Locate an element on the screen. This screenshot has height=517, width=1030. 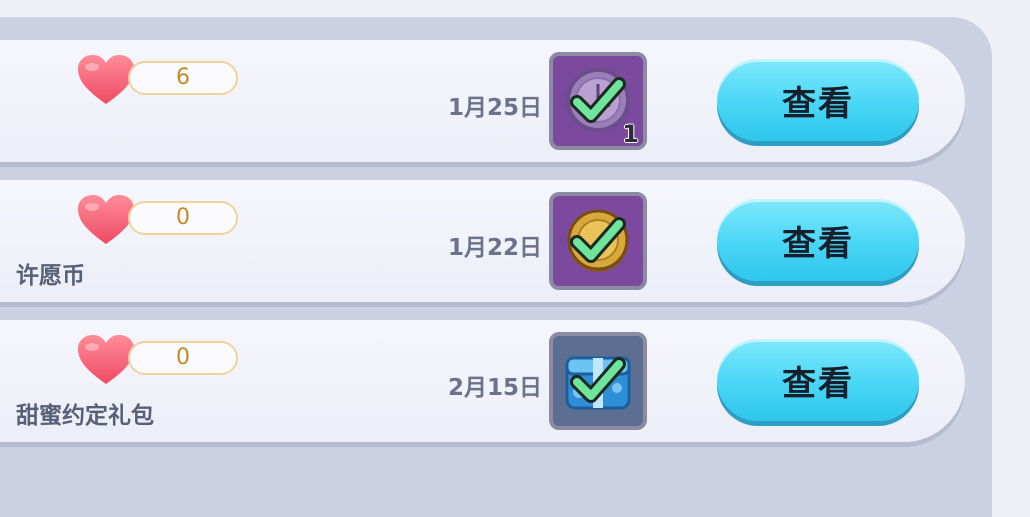
date-label: 2月15日 is located at coordinates (494, 388).